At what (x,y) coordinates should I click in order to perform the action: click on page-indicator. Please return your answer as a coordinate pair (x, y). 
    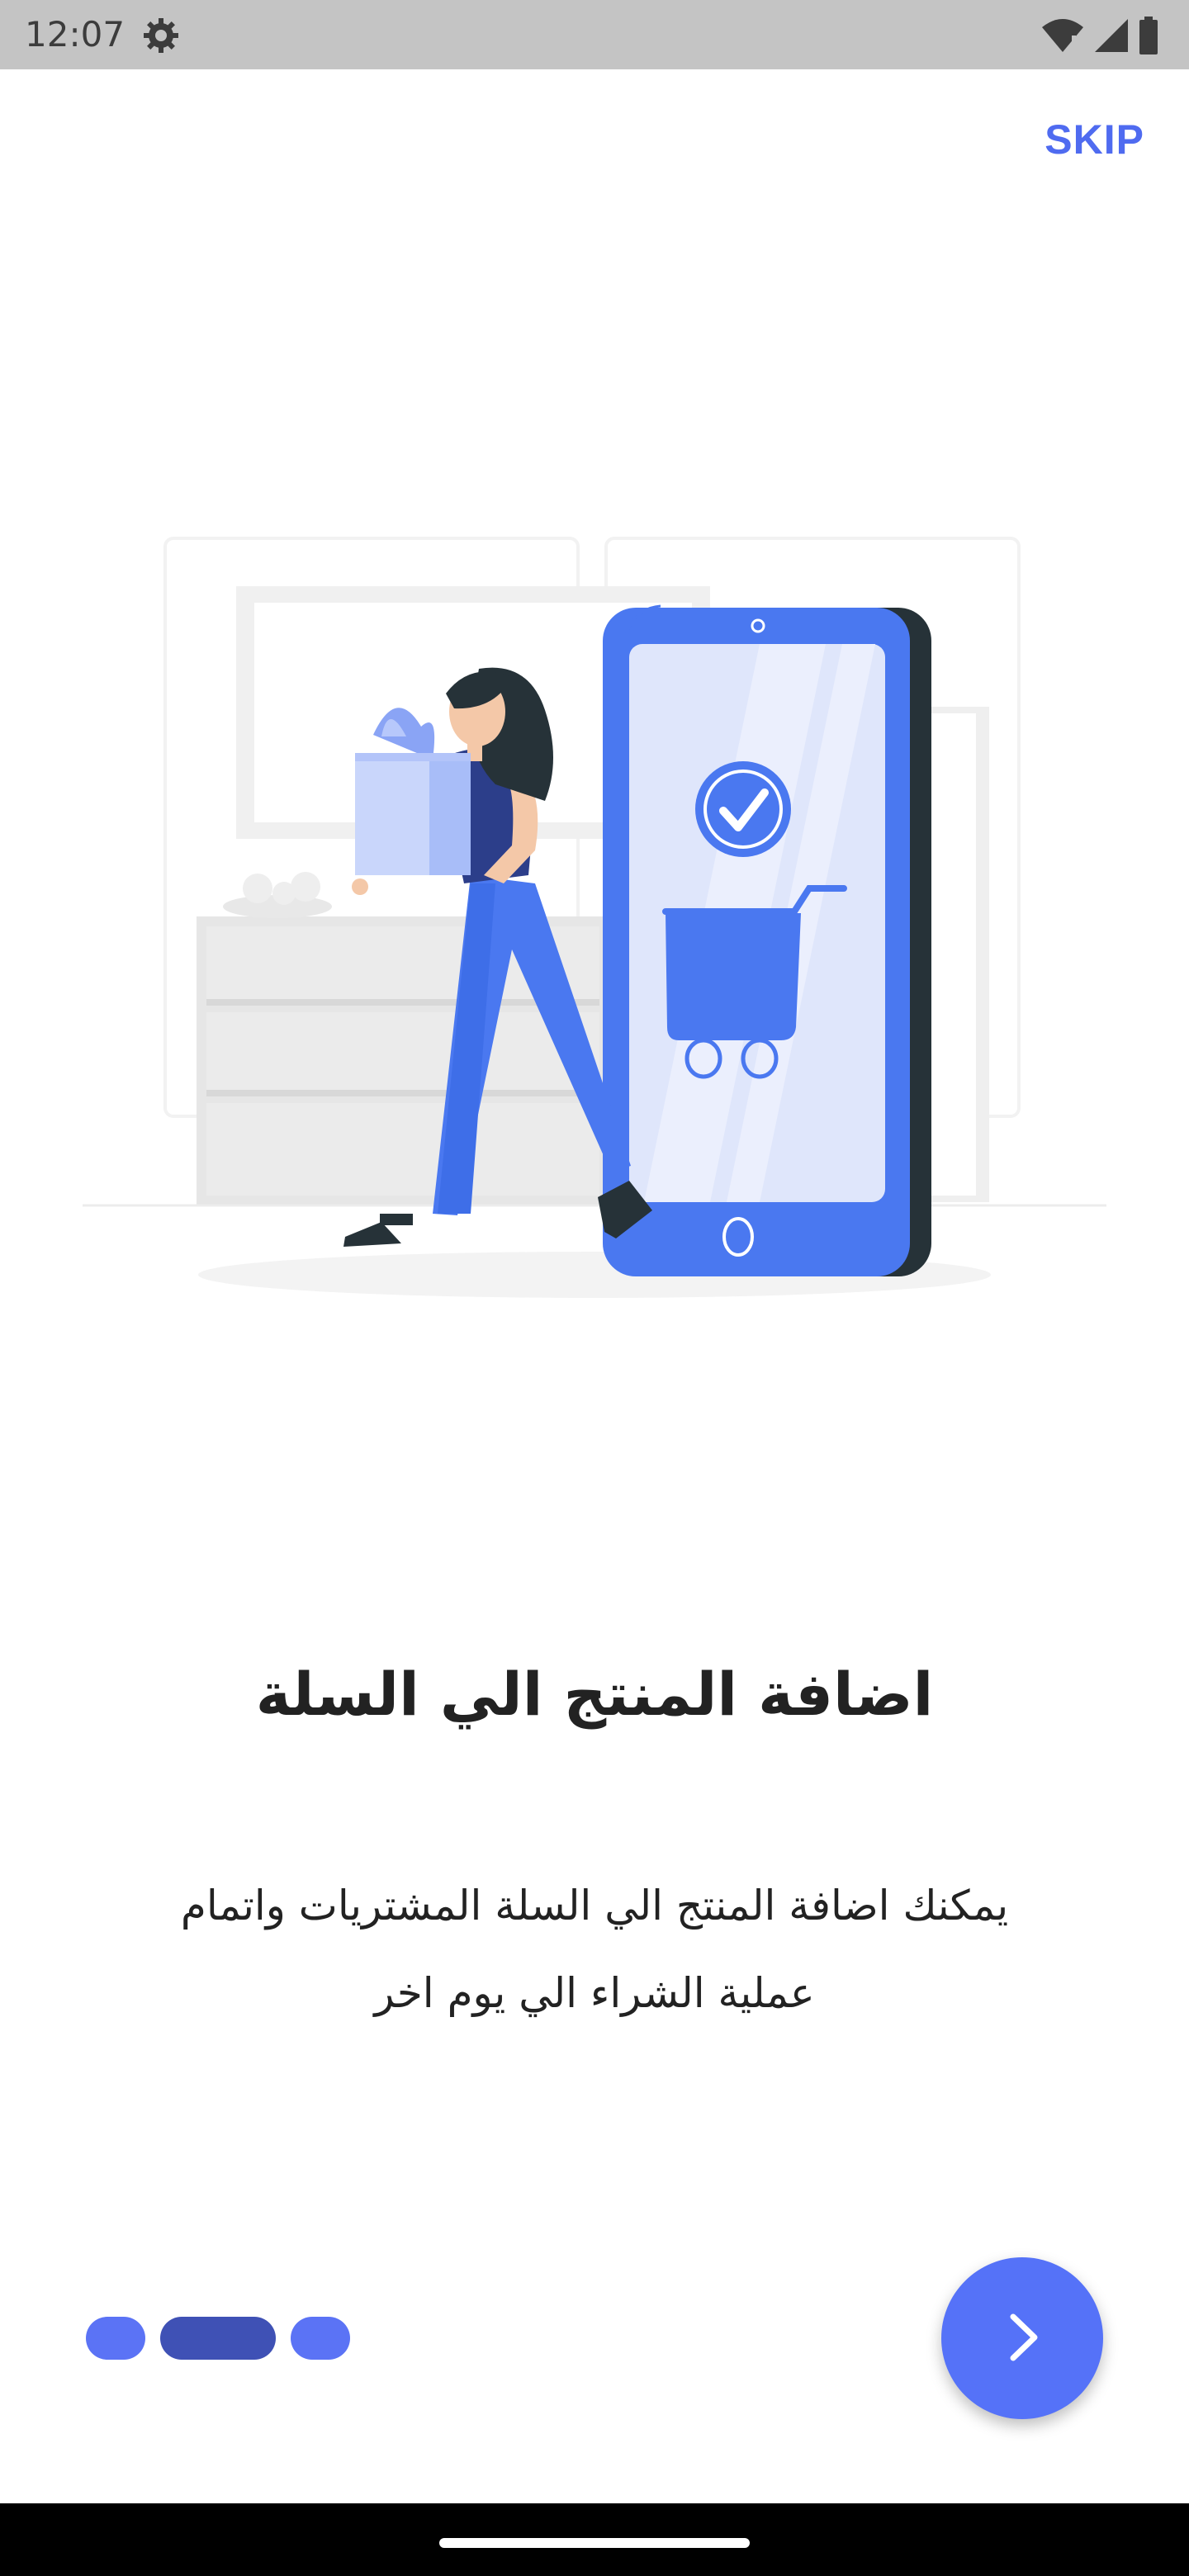
    Looking at the image, I should click on (218, 2338).